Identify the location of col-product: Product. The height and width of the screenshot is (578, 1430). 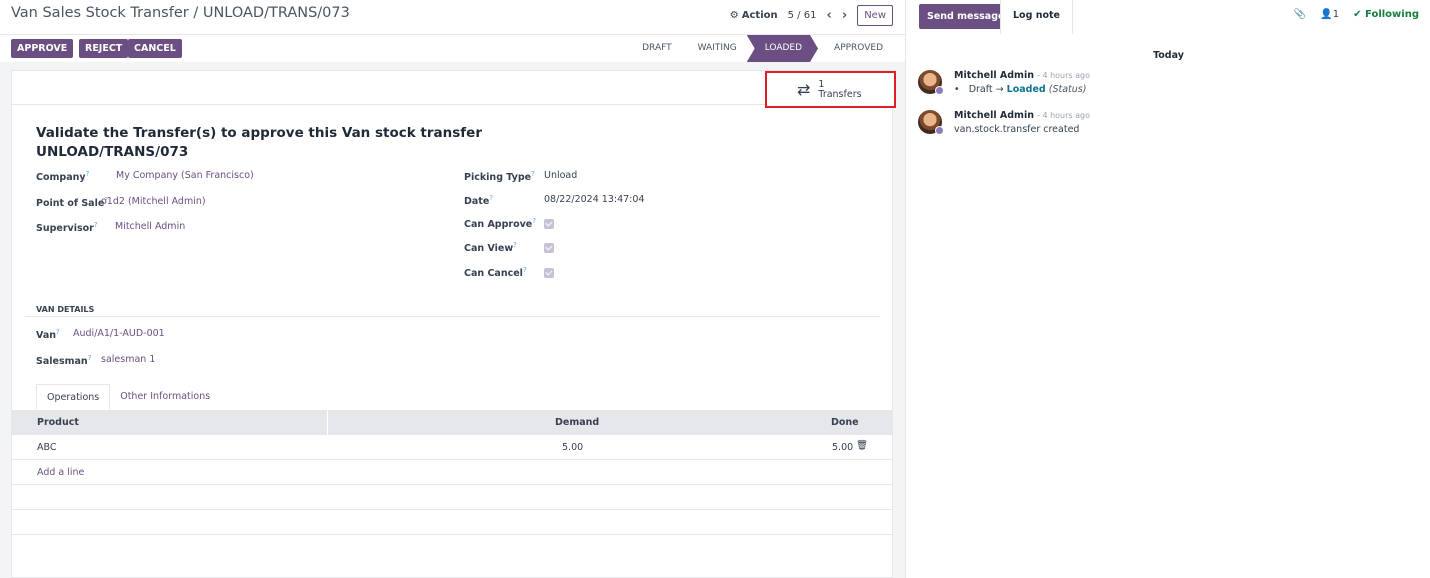
(58, 422).